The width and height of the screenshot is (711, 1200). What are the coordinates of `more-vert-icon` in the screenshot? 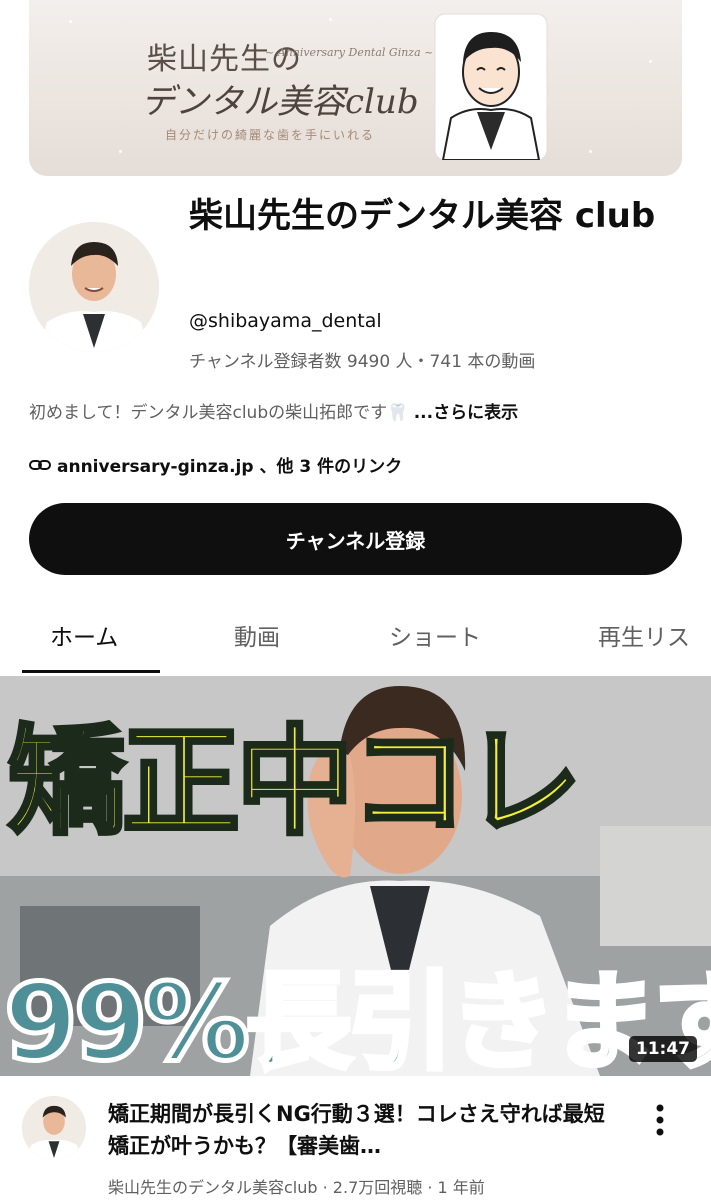 It's located at (660, 1120).